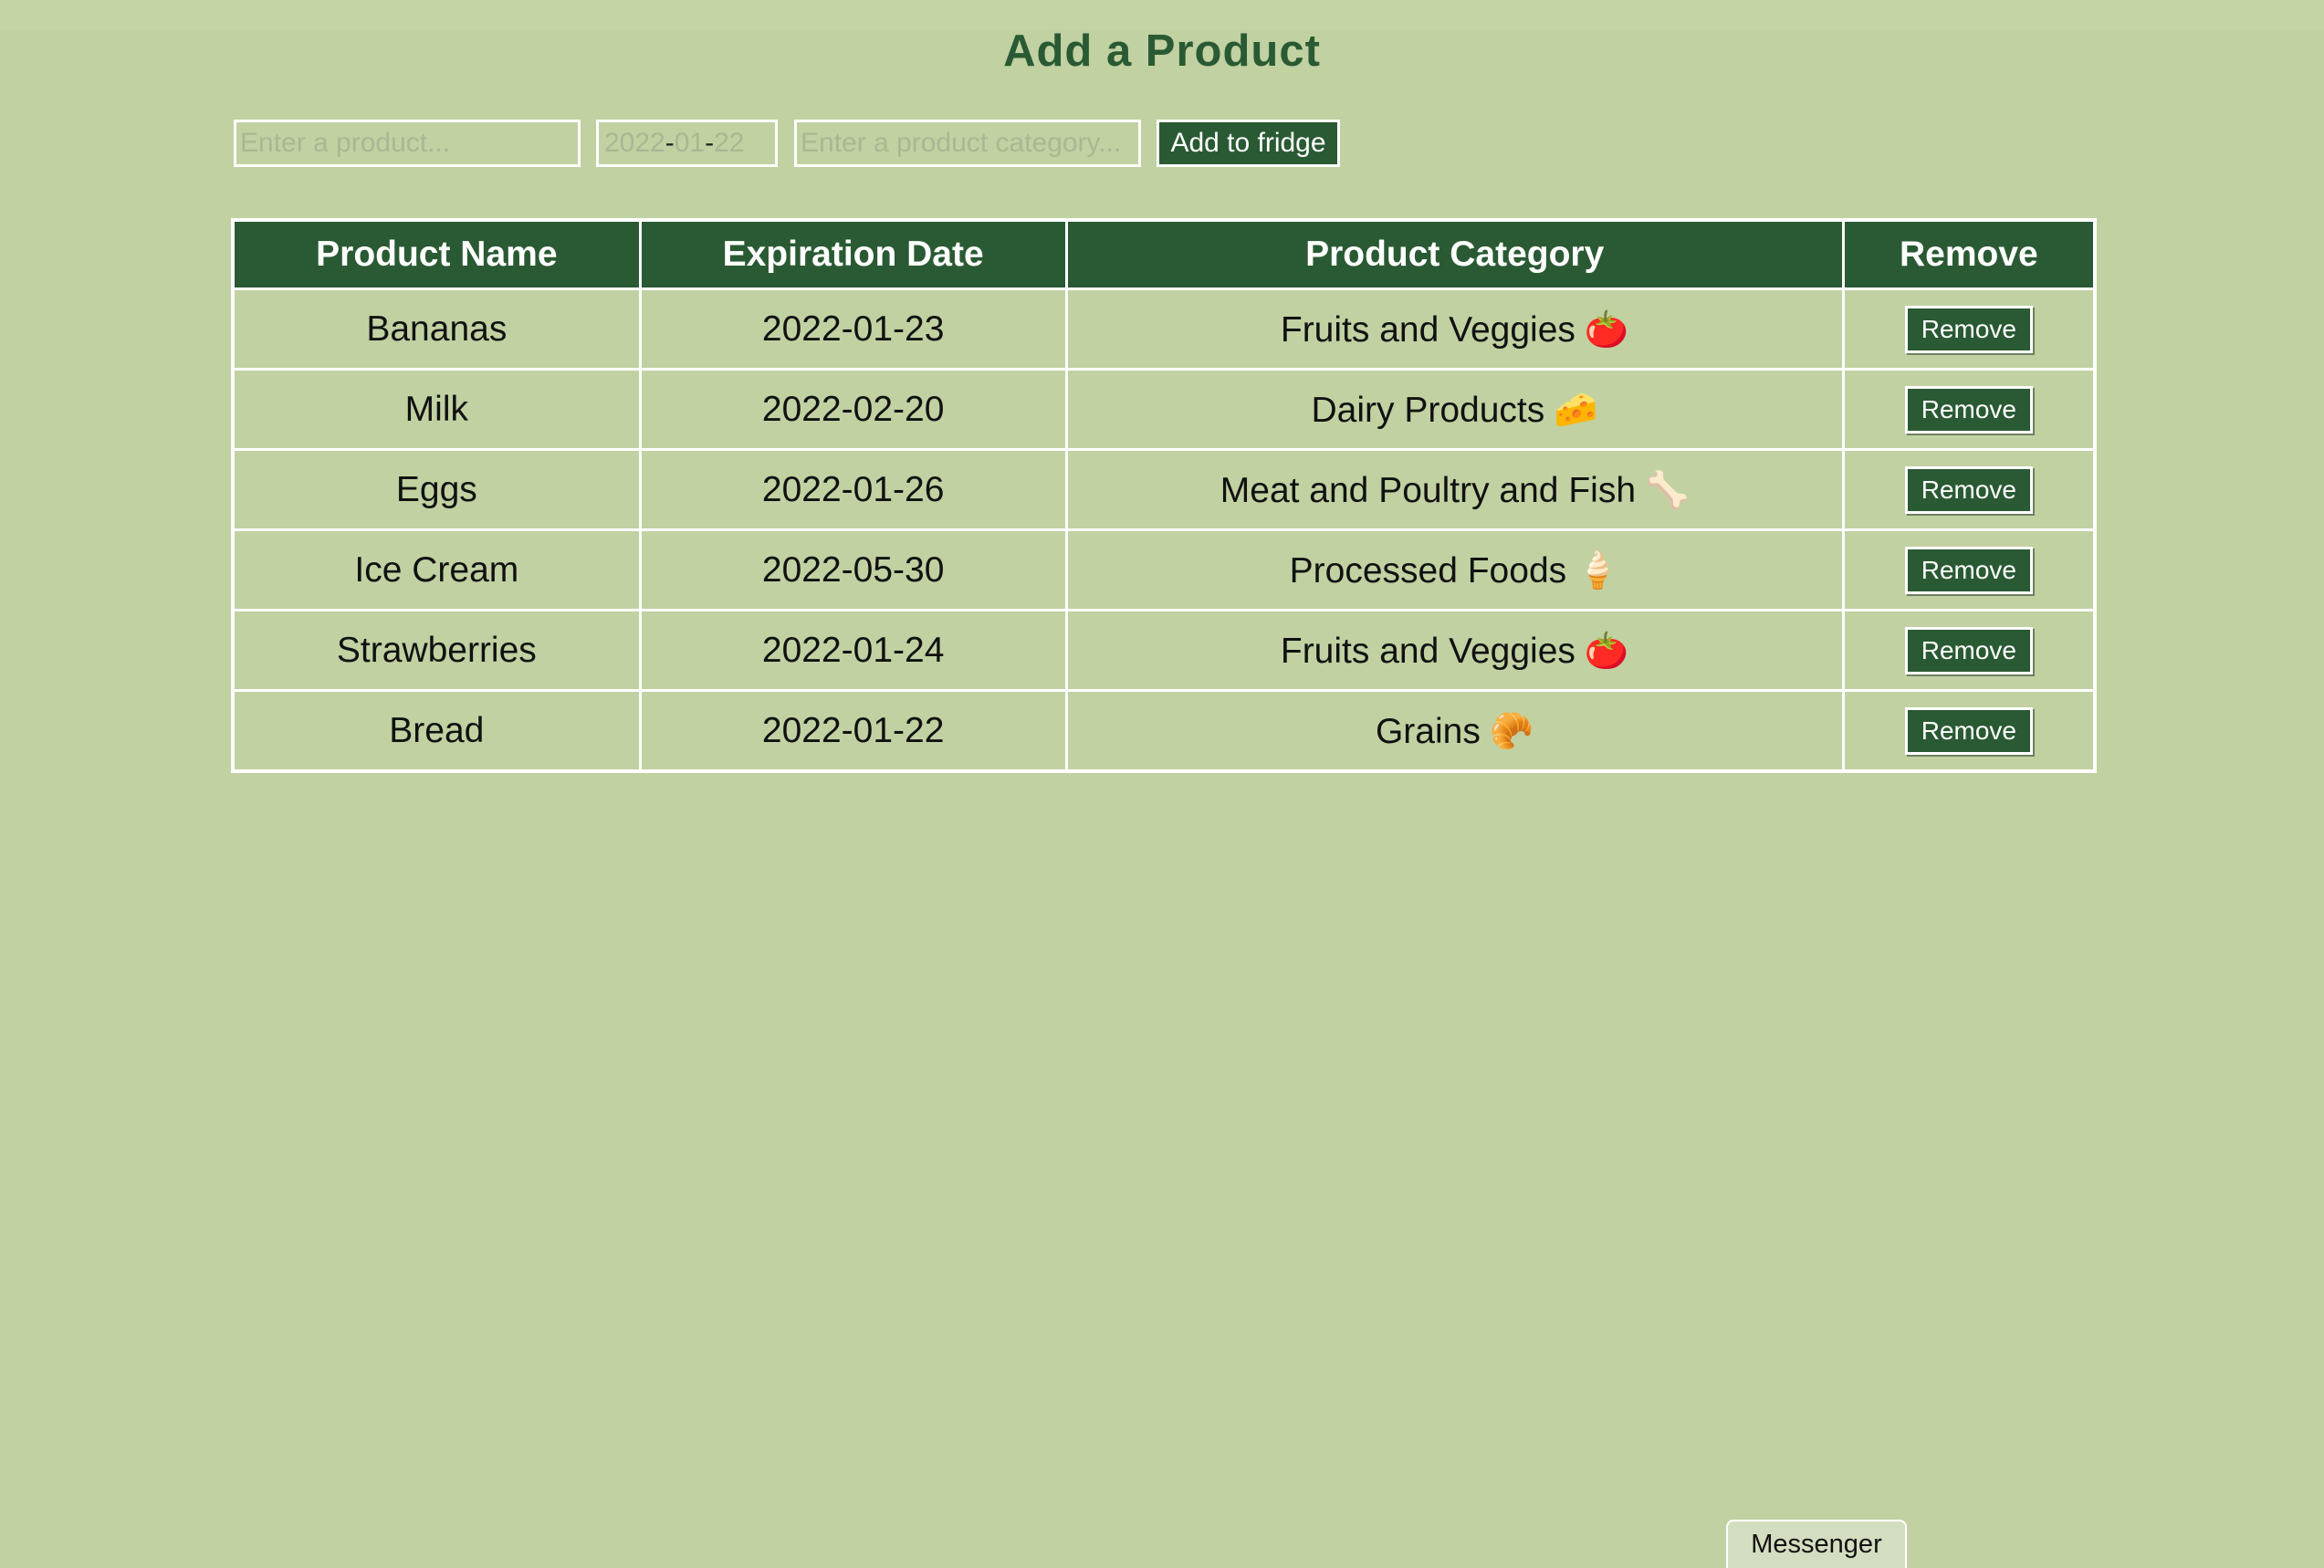 The height and width of the screenshot is (1568, 2324). Describe the element at coordinates (1249, 144) in the screenshot. I see `add-to-fridge-button: Add to fridge` at that location.